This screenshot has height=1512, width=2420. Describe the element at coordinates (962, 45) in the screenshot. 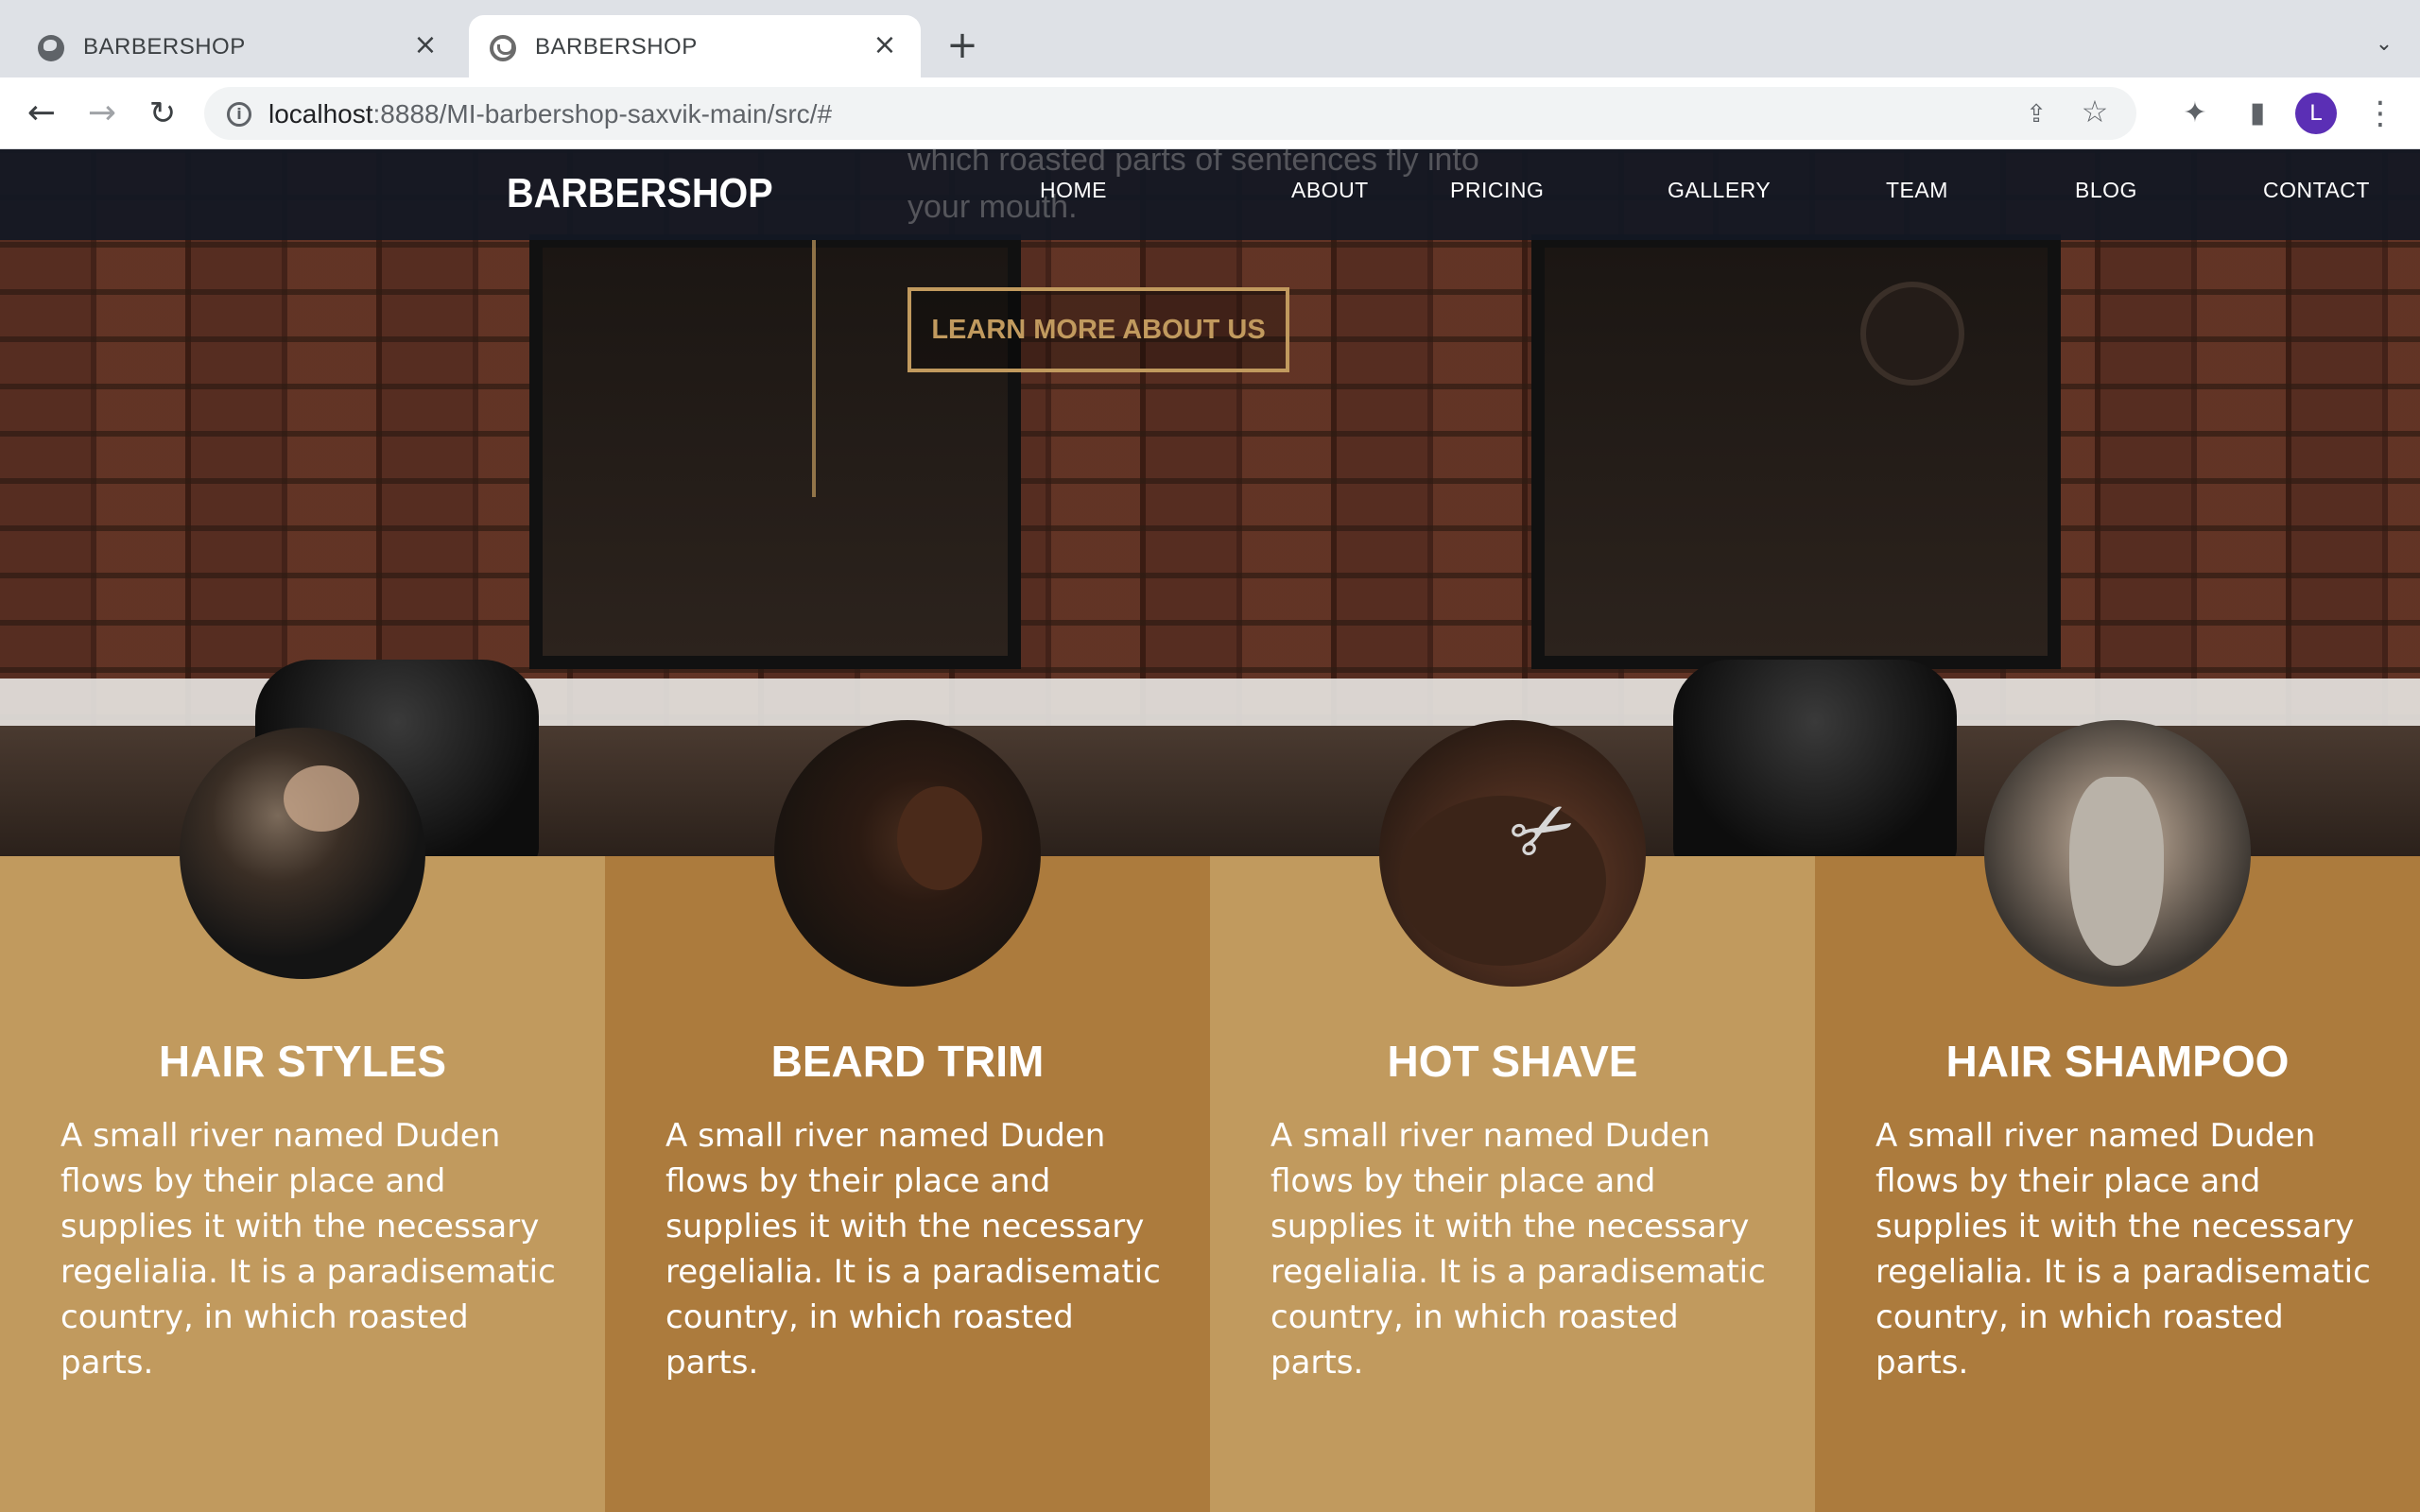

I see `new-tab-icon: +` at that location.